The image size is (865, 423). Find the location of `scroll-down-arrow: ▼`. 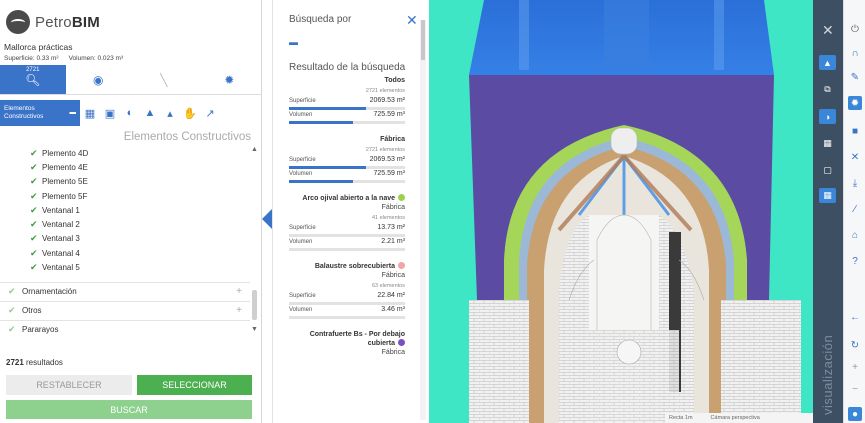

scroll-down-arrow: ▼ is located at coordinates (254, 329).